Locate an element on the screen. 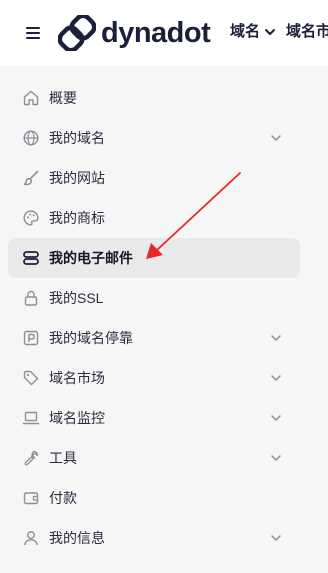  palette-icon is located at coordinates (31, 218).